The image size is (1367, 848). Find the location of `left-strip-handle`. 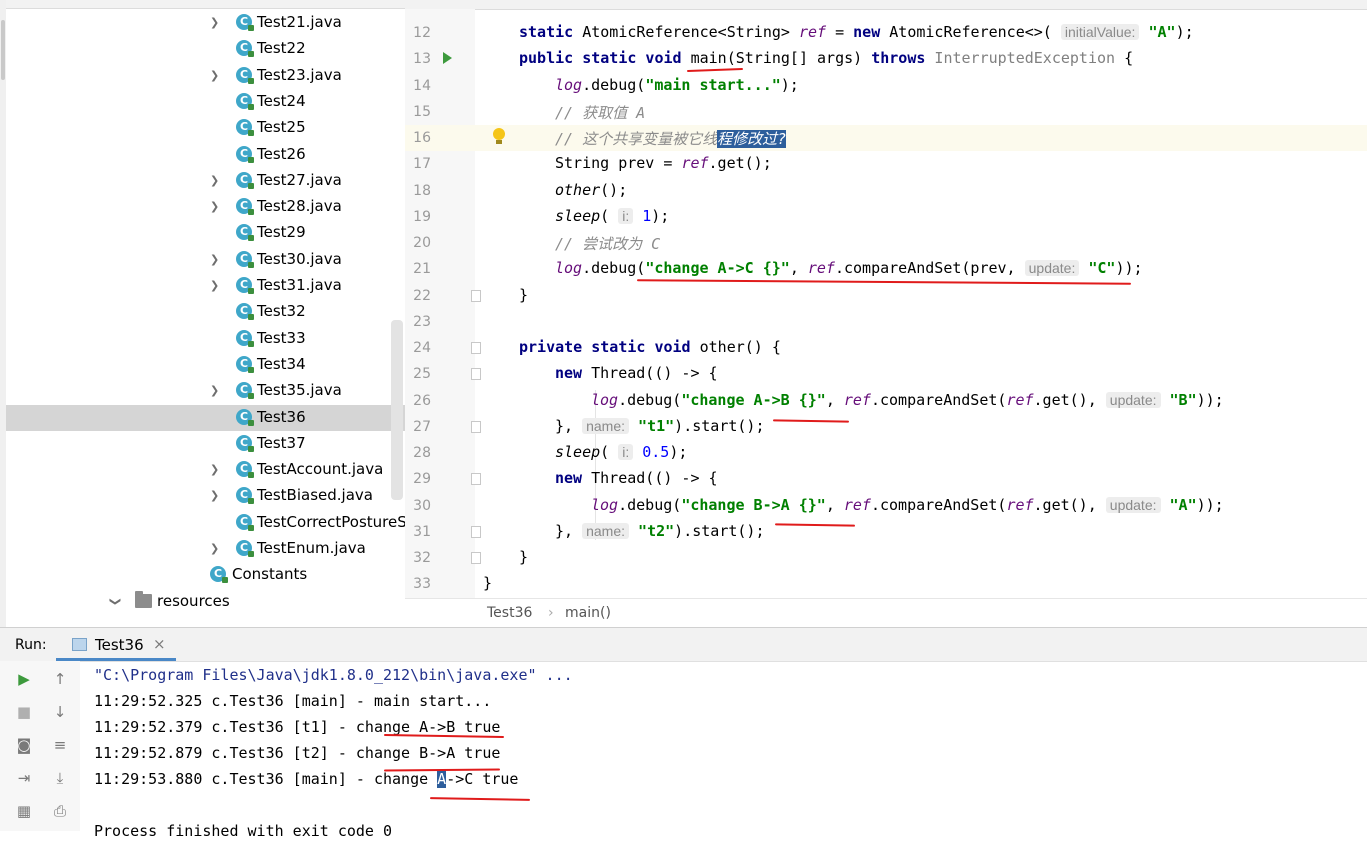

left-strip-handle is located at coordinates (3, 50).